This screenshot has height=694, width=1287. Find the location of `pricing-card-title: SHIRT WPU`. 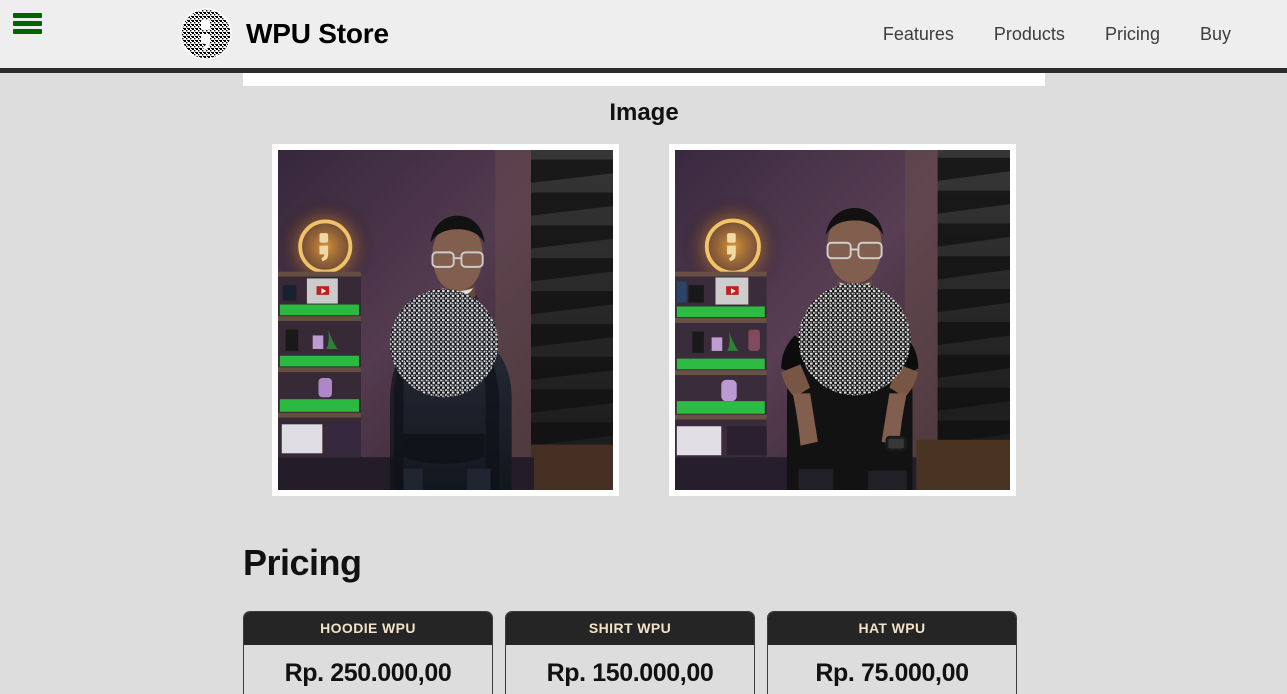

pricing-card-title: SHIRT WPU is located at coordinates (630, 628).